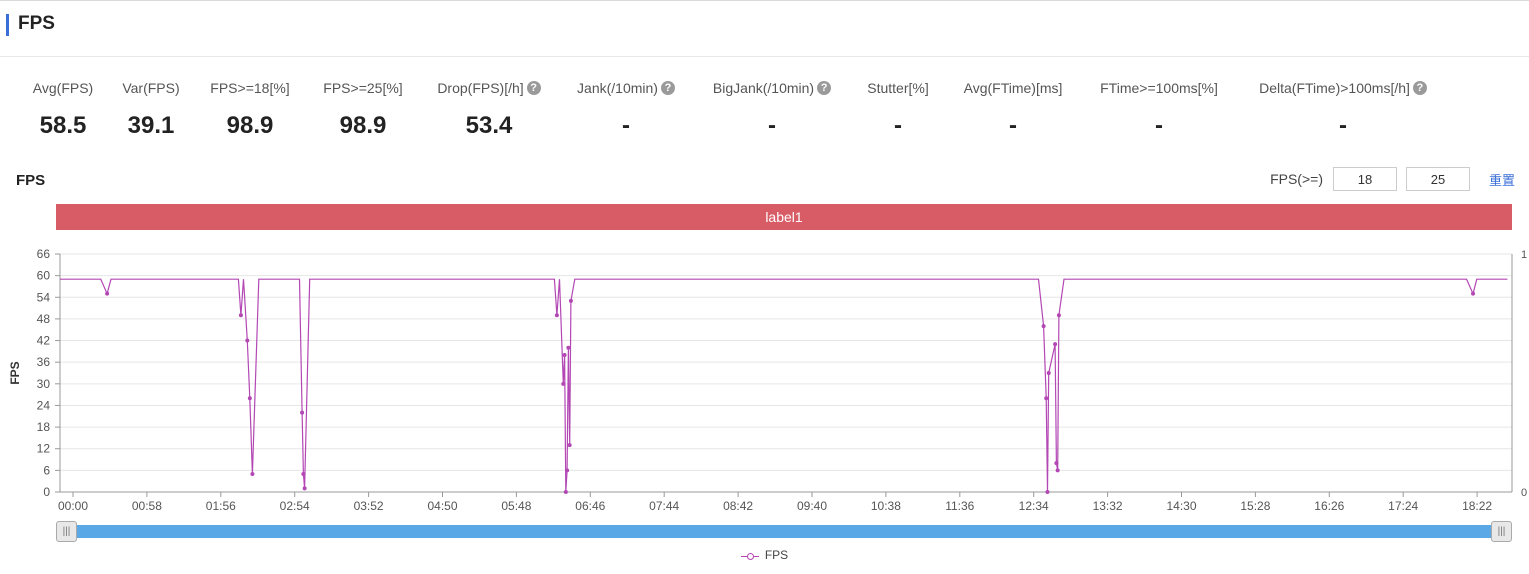  I want to click on y-tick-label: 30, so click(44, 384).